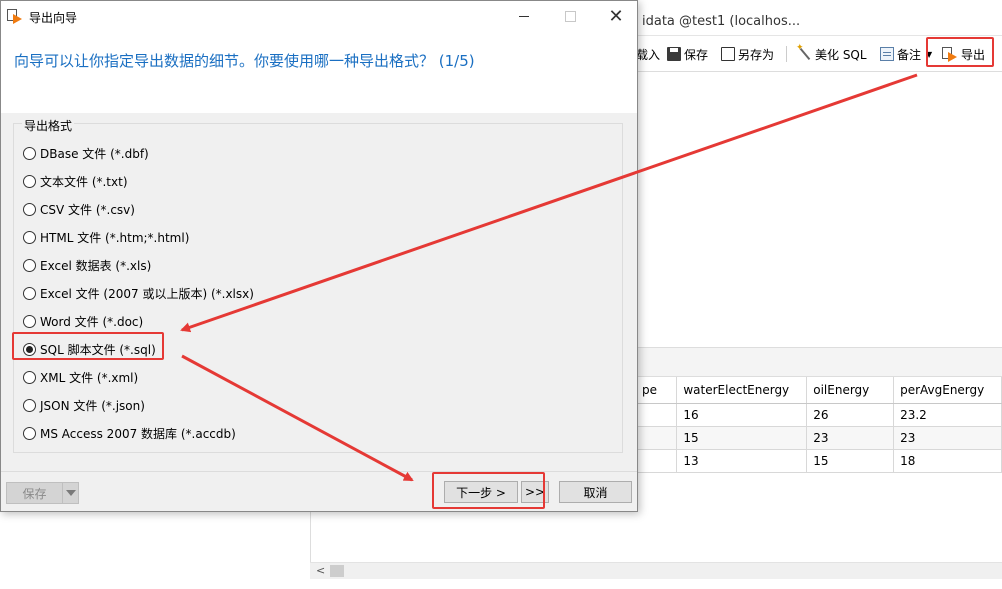 The width and height of the screenshot is (1002, 589). I want to click on format-option-dbf: DBase 文件 (*.dbf), so click(86, 153).